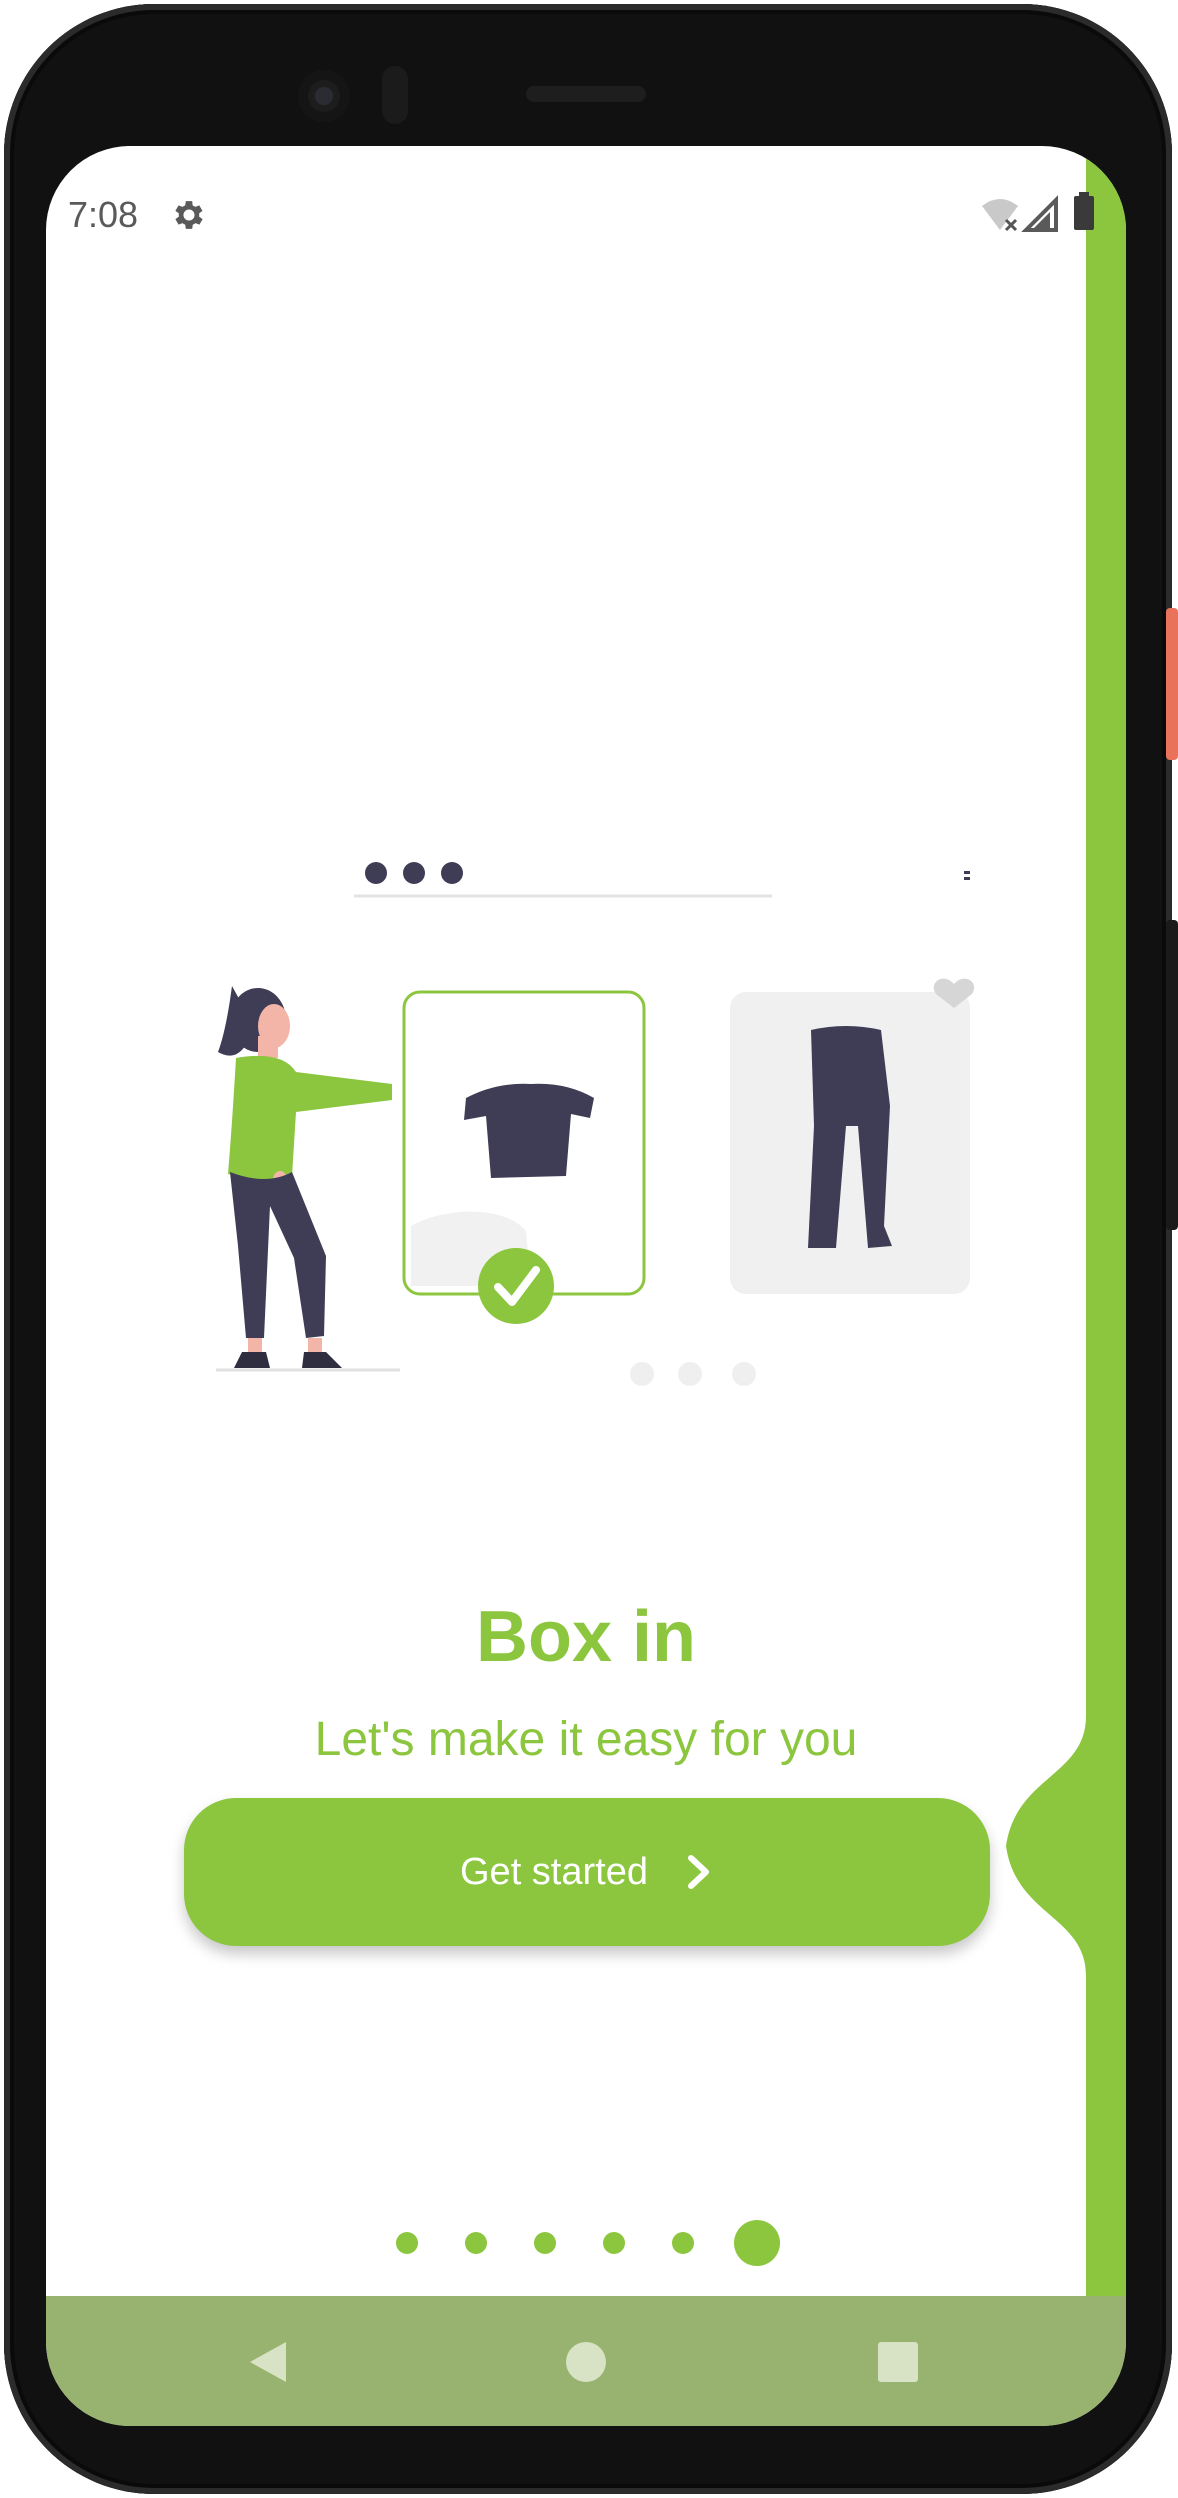  Describe the element at coordinates (570, 190) in the screenshot. I see `status-bar: 7:08` at that location.